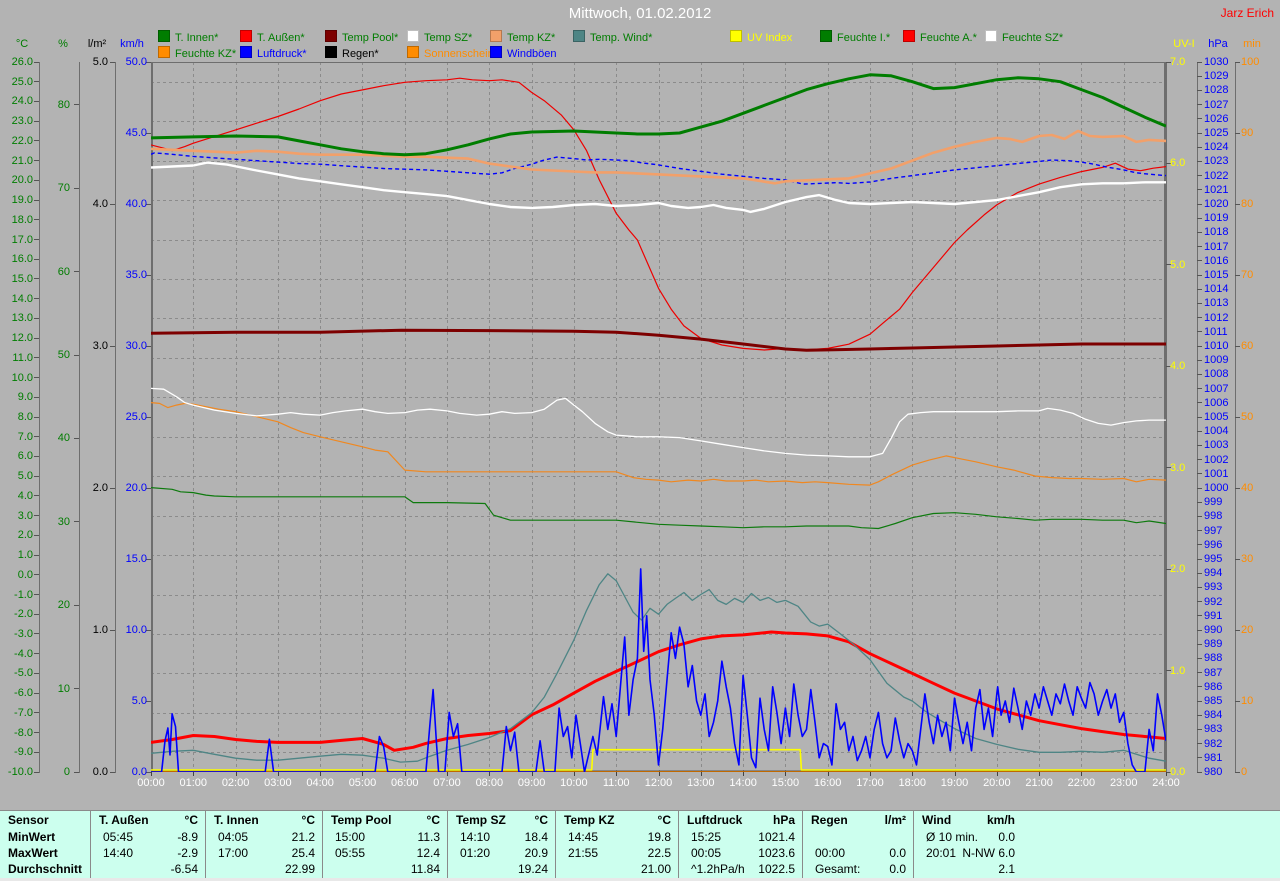 The height and width of the screenshot is (881, 1280). I want to click on axis-tick-label: 1000, so click(1216, 488).